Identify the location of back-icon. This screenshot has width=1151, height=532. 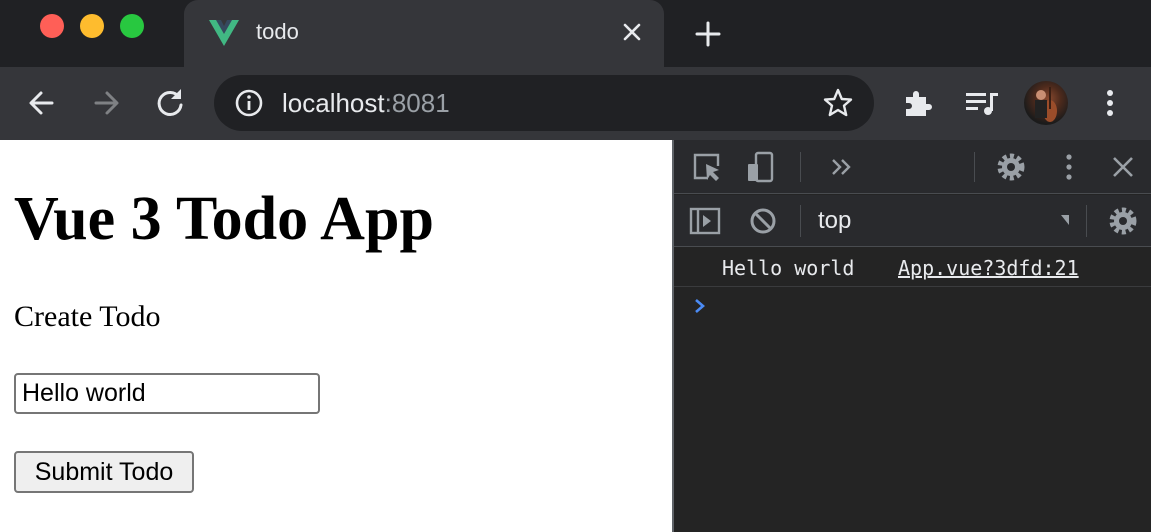
(42, 103).